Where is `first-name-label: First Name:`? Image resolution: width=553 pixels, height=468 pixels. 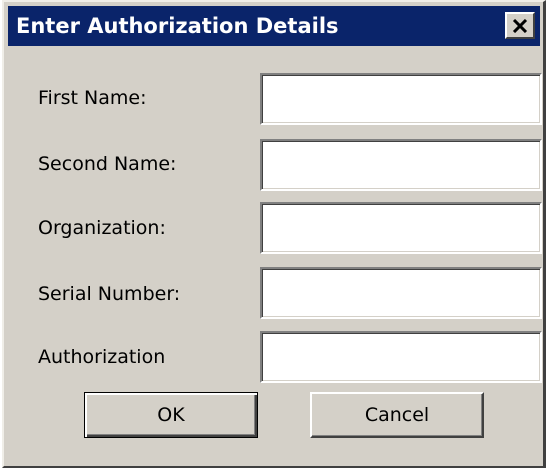 first-name-label: First Name: is located at coordinates (92, 98).